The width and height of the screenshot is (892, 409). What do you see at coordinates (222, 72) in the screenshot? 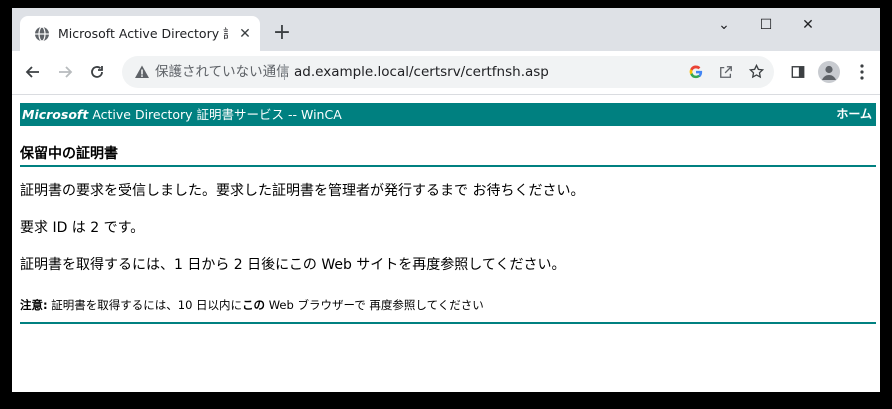
I see `security-status-label: 保護されていない通信` at bounding box center [222, 72].